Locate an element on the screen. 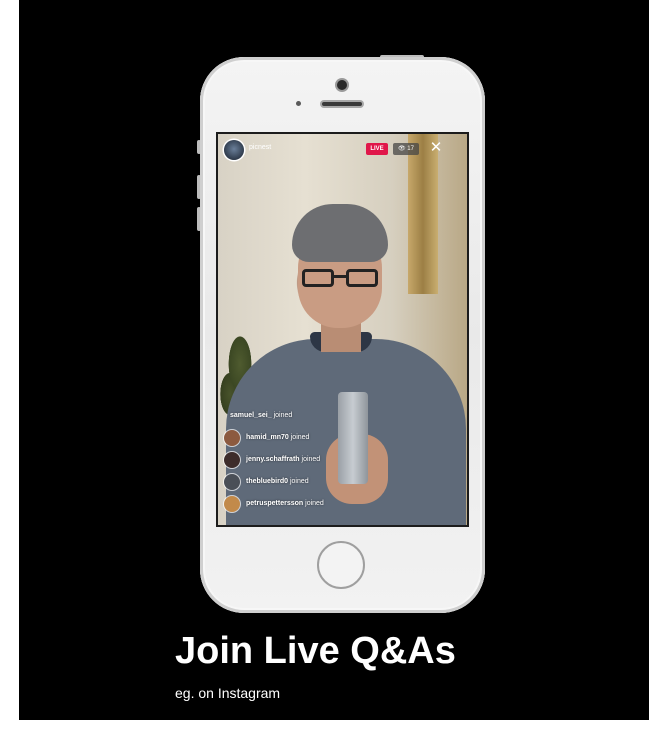  feed-username: hamid_mn70 is located at coordinates (267, 437).